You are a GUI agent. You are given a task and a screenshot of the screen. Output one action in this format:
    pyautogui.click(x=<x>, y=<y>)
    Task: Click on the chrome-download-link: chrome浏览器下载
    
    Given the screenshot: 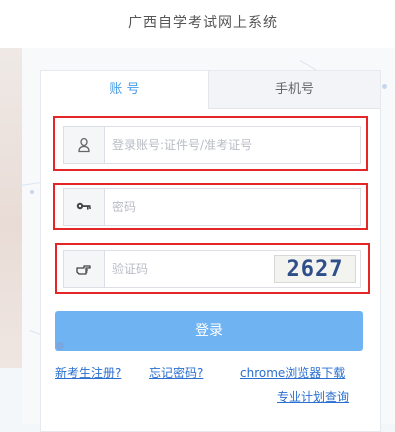 What is the action you would take?
    pyautogui.click(x=292, y=372)
    